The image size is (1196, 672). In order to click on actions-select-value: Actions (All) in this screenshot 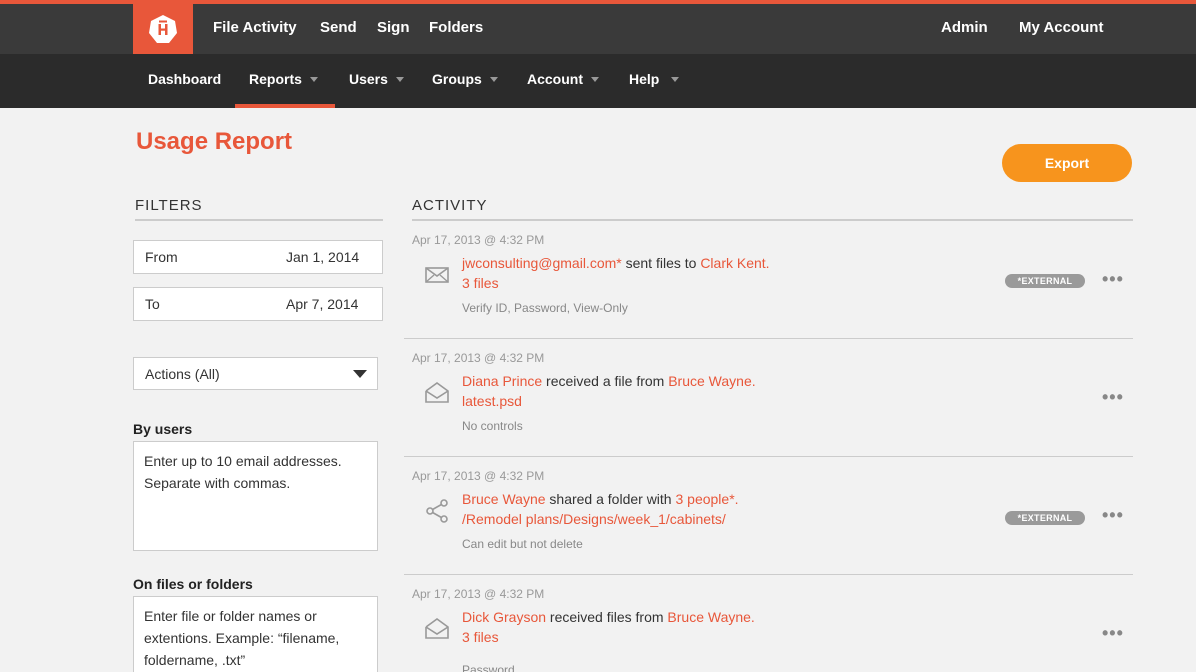, I will do `click(182, 374)`.